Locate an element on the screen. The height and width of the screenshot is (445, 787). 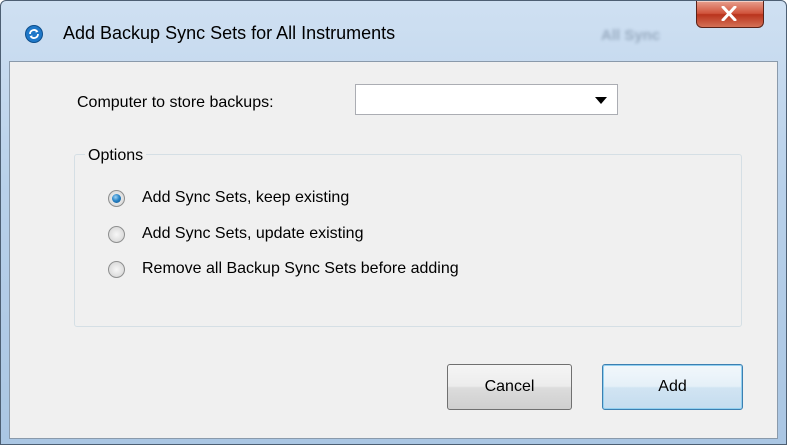
computer-dropdown is located at coordinates (486, 99).